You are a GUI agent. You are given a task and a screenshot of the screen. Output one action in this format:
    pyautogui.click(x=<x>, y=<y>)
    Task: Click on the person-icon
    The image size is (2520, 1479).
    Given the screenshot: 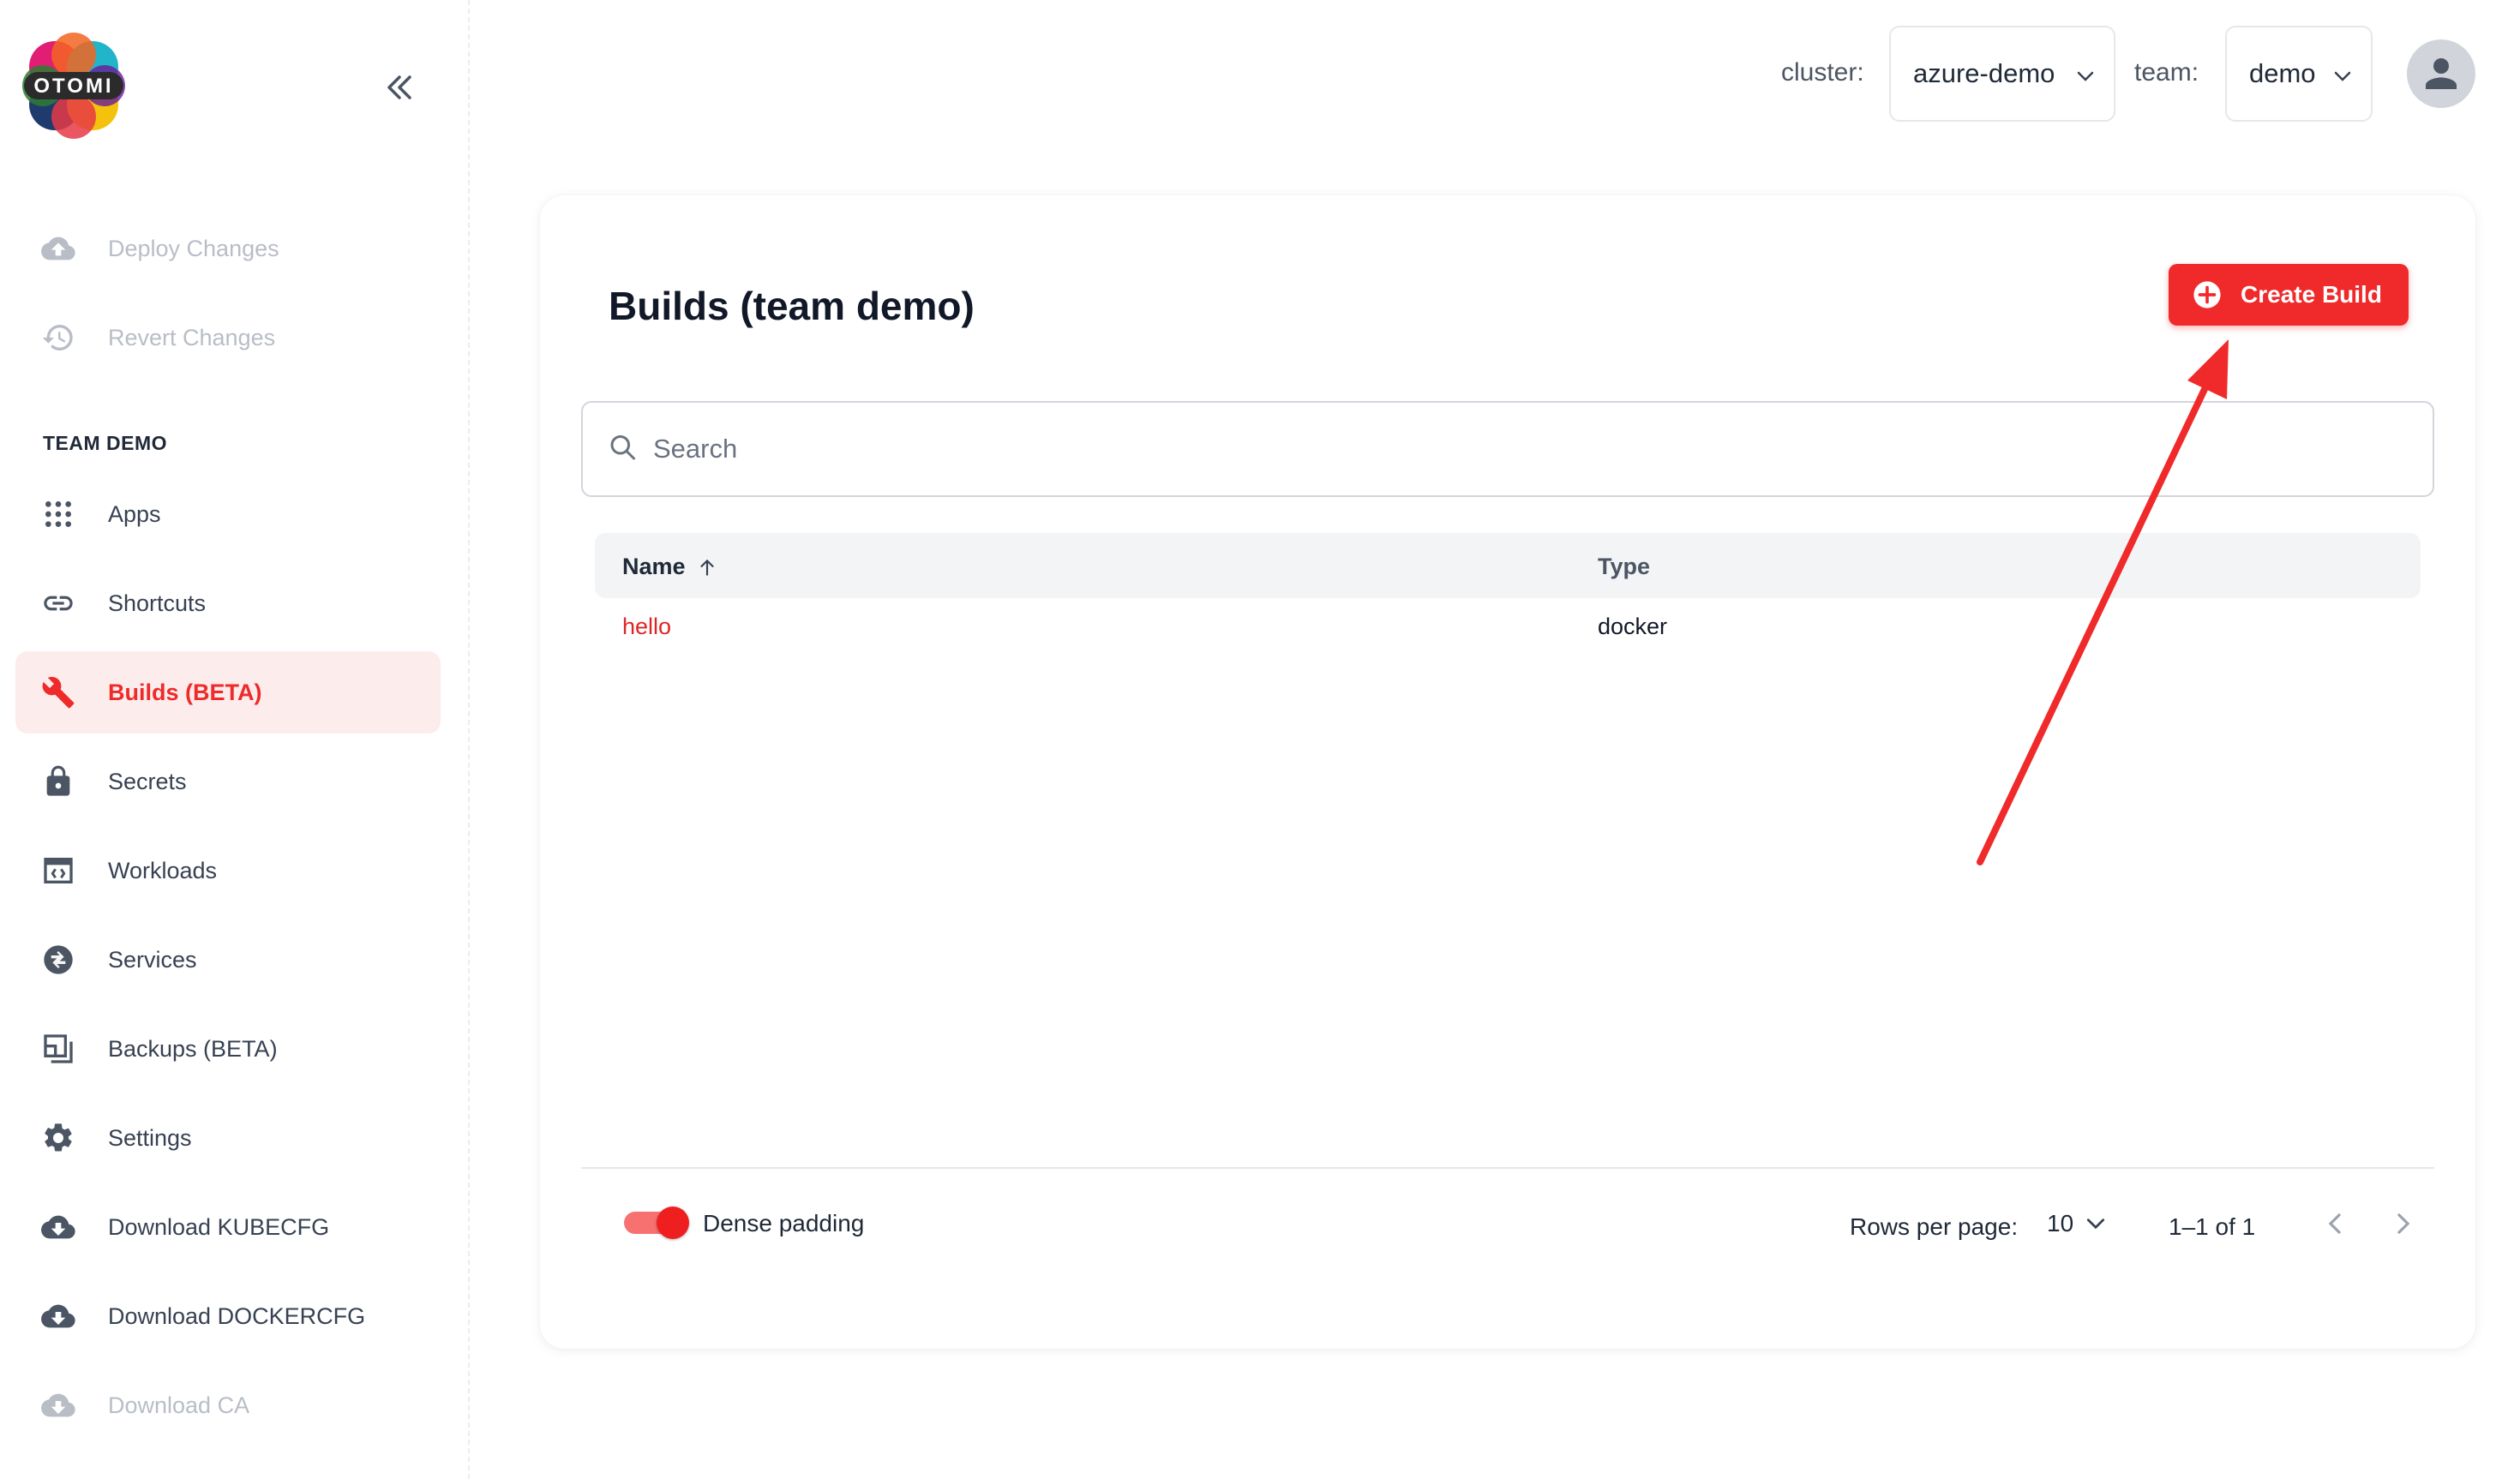 What is the action you would take?
    pyautogui.click(x=2441, y=73)
    